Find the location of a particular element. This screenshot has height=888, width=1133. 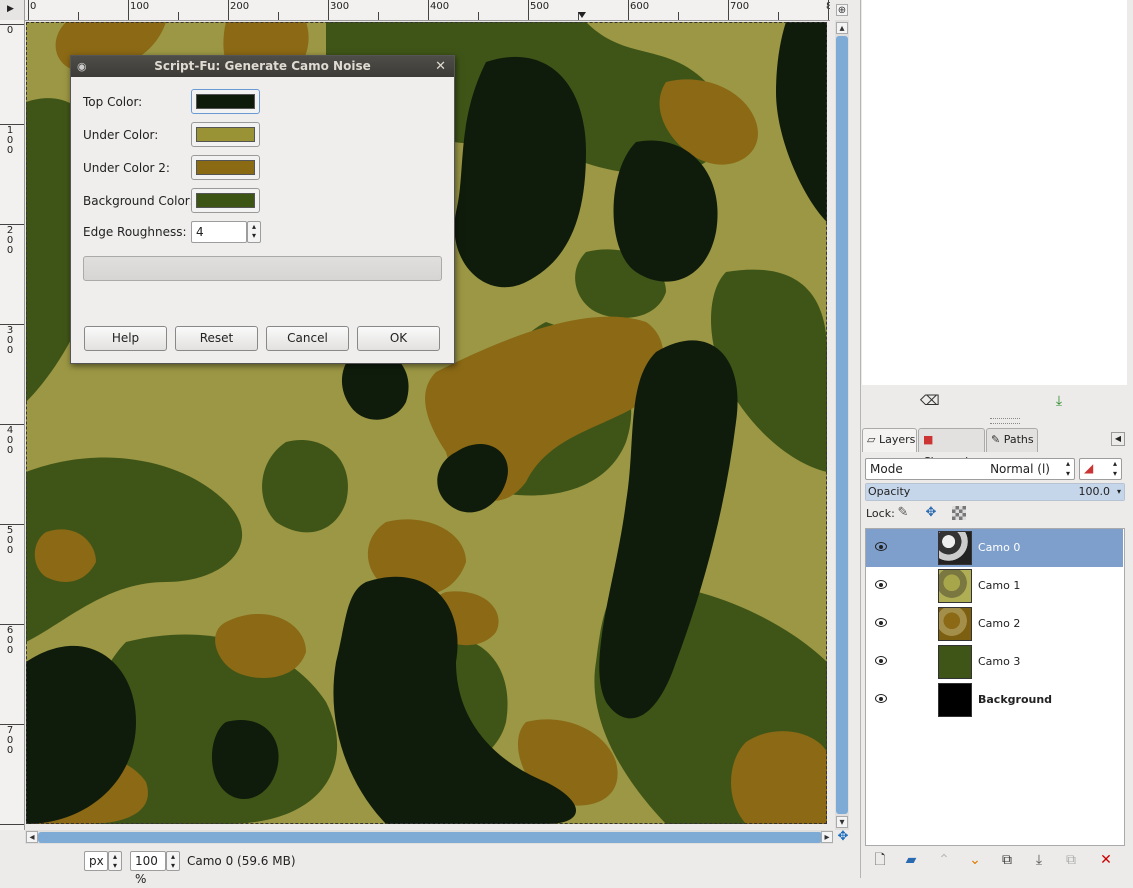

vertical-ruler: 0 100 200 300 400 500 600 700 is located at coordinates (12, 425).